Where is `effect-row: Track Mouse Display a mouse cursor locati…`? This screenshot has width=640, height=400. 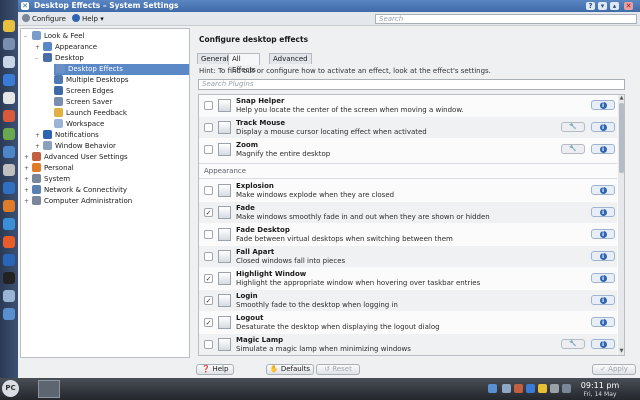 effect-row: Track Mouse Display a mouse cursor locati… is located at coordinates (408, 127).